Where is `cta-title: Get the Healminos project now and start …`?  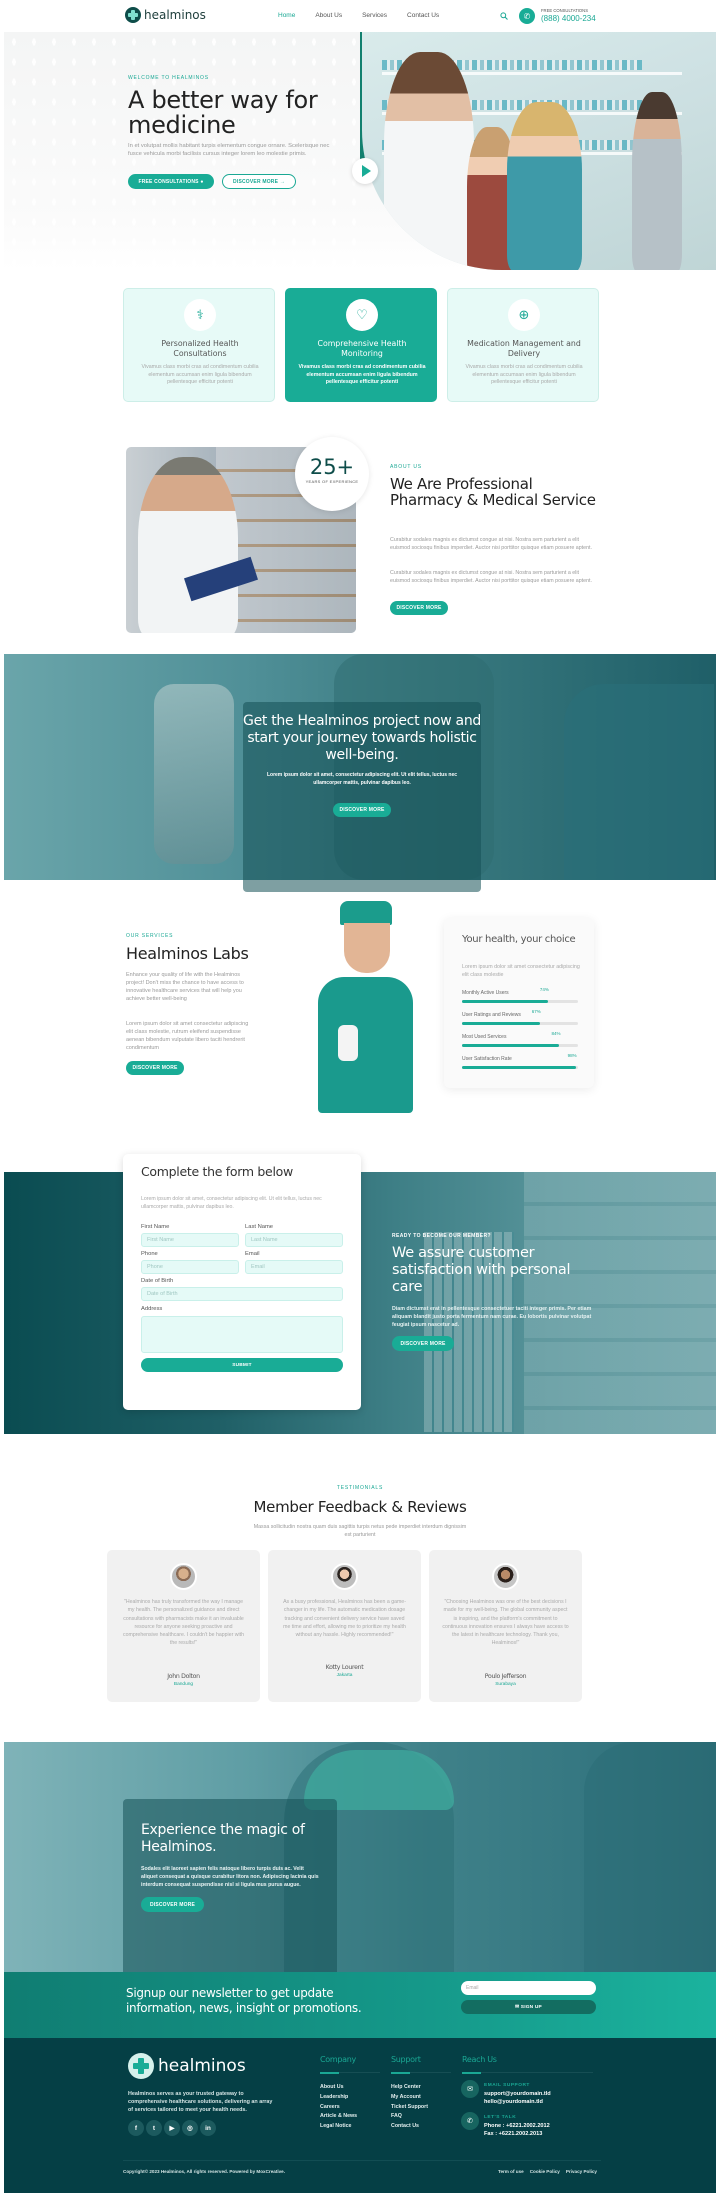
cta-title: Get the Healminos project now and start … is located at coordinates (362, 738).